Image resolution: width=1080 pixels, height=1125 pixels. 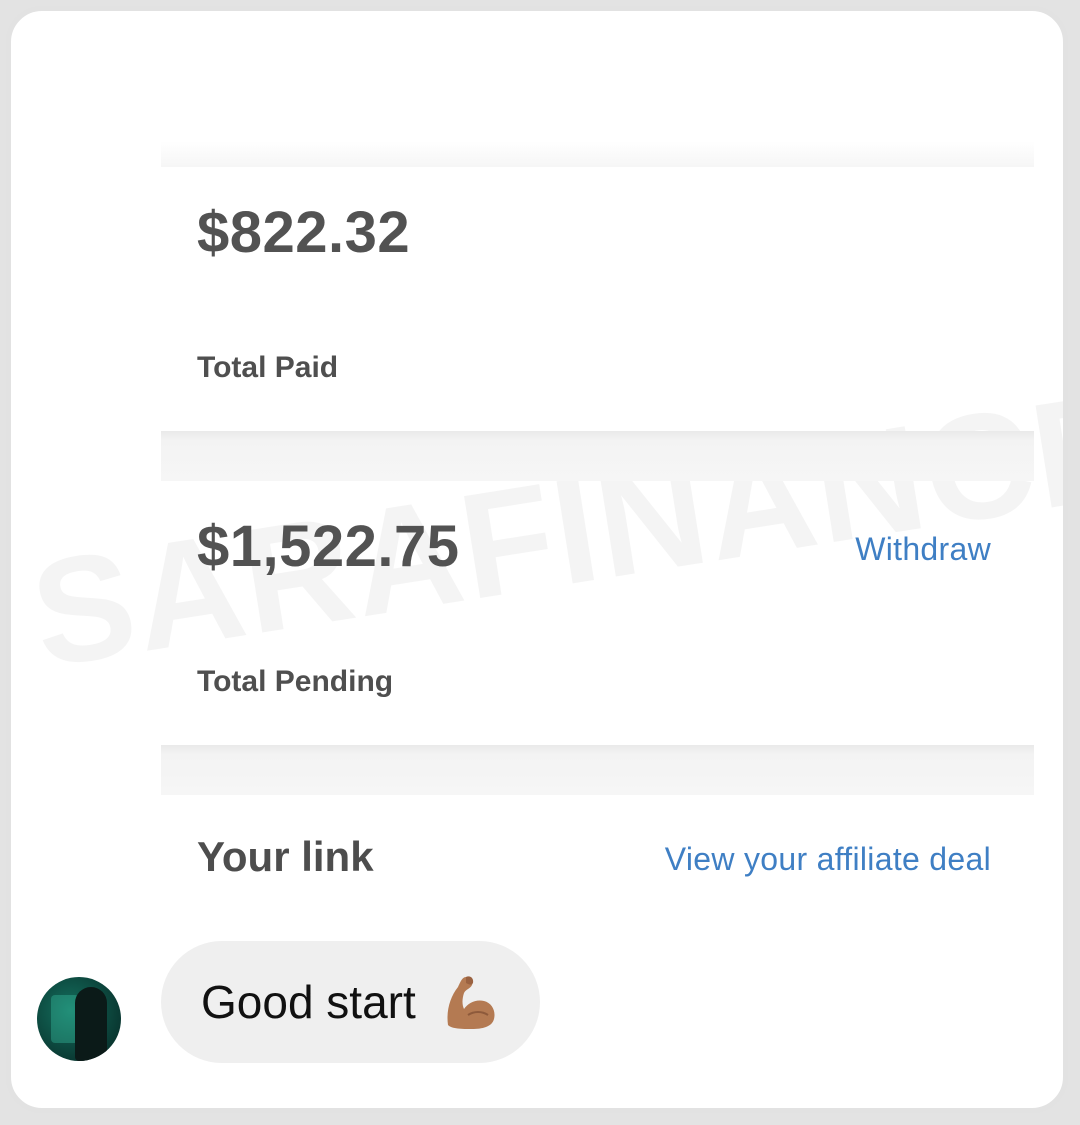 I want to click on withdraw-link: Withdraw, so click(x=923, y=549).